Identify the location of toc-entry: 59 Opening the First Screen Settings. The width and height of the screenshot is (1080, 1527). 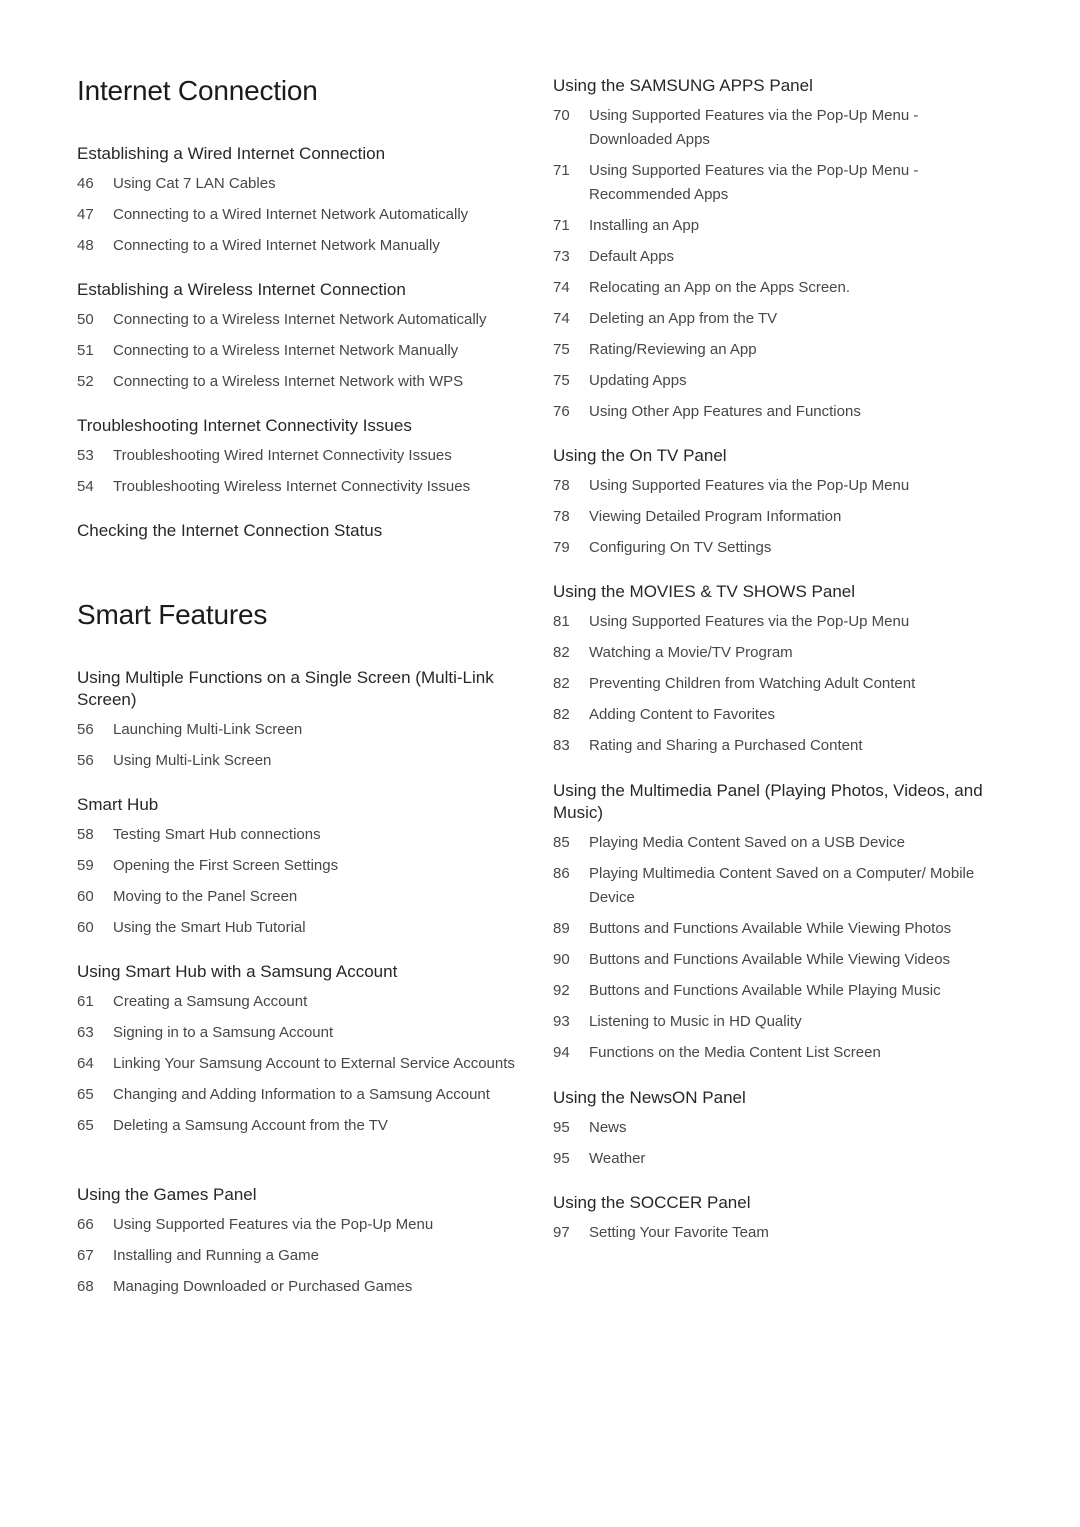
(307, 866).